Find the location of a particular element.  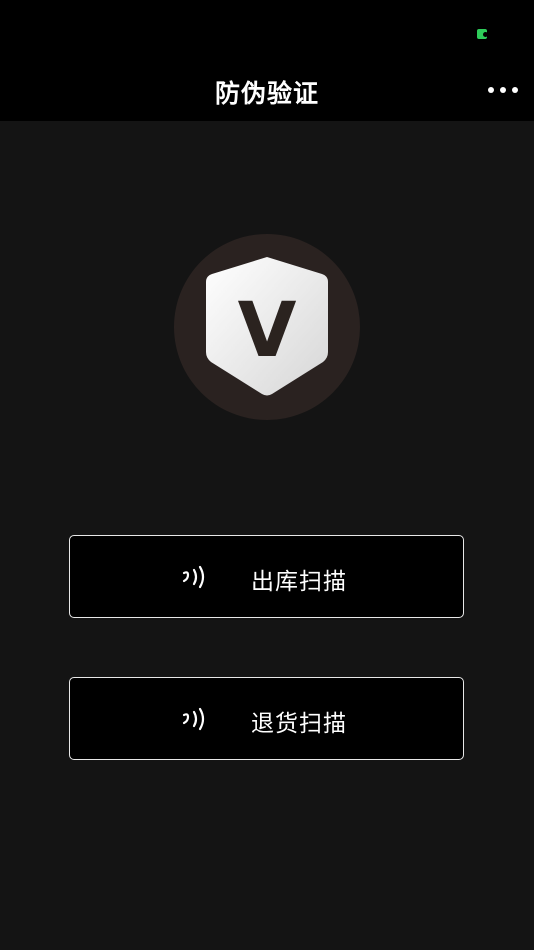

battery-indicator-icon is located at coordinates (482, 34).